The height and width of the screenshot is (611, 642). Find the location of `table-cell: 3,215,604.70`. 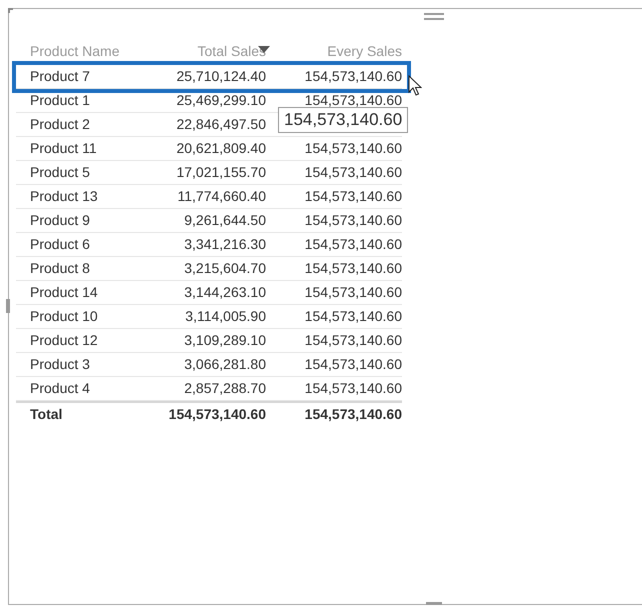

table-cell: 3,215,604.70 is located at coordinates (203, 269).